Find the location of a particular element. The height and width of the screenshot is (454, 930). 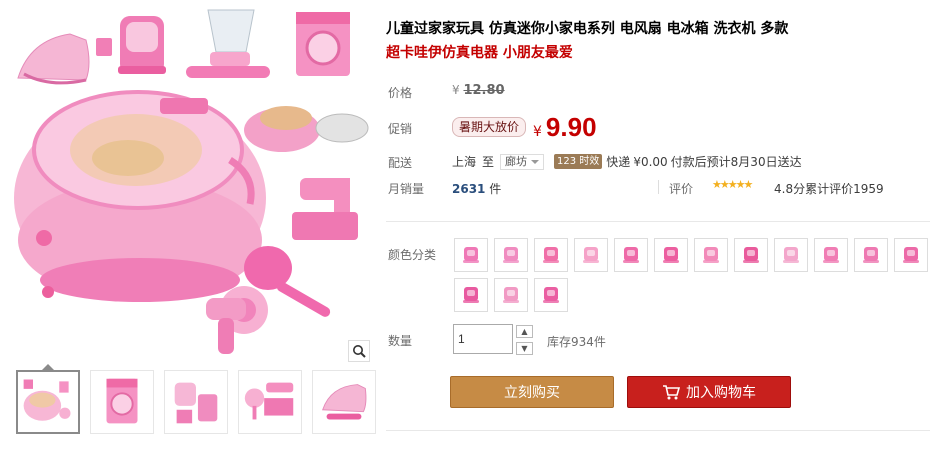

promo-price-value: 9.90 is located at coordinates (571, 127).